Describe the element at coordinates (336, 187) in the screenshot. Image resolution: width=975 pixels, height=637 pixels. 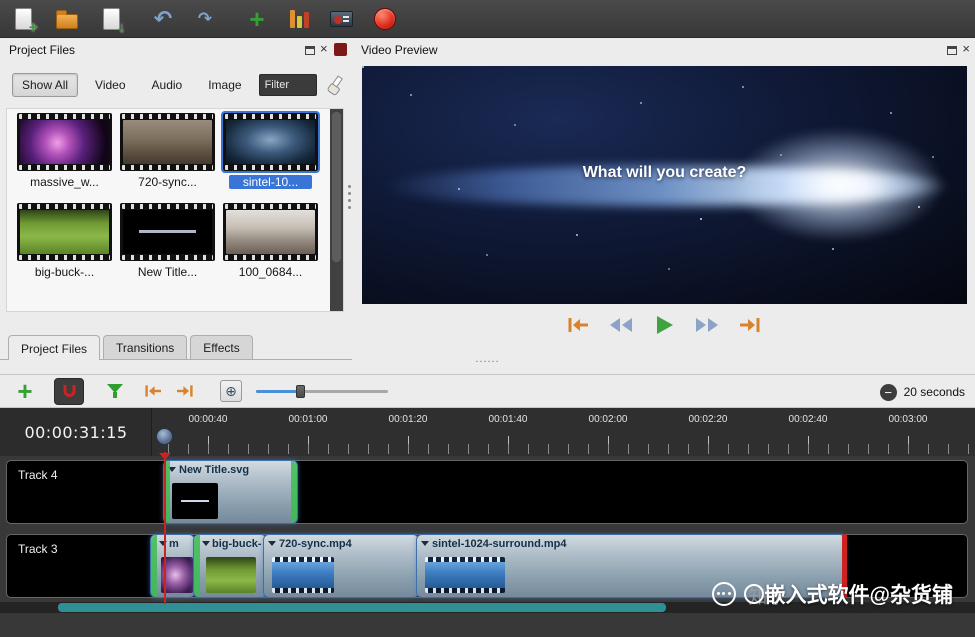
I see `thumbnail-scrollbar-thumb` at that location.